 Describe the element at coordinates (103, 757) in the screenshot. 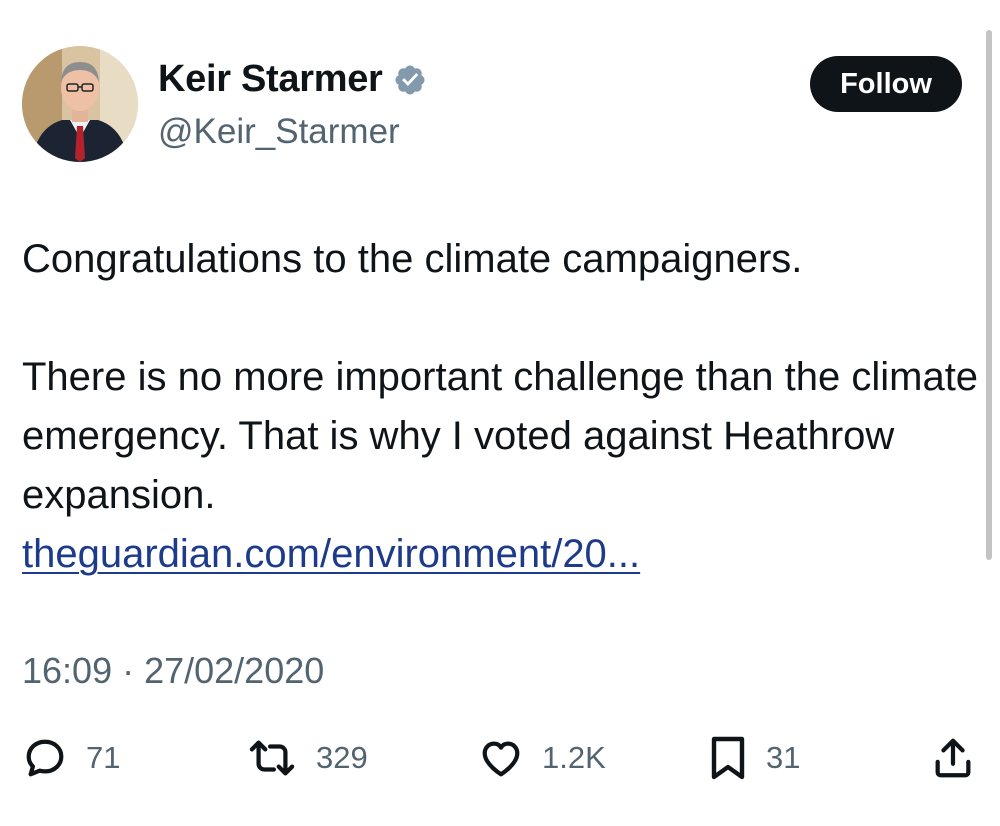

I see `reply-count: 71` at that location.